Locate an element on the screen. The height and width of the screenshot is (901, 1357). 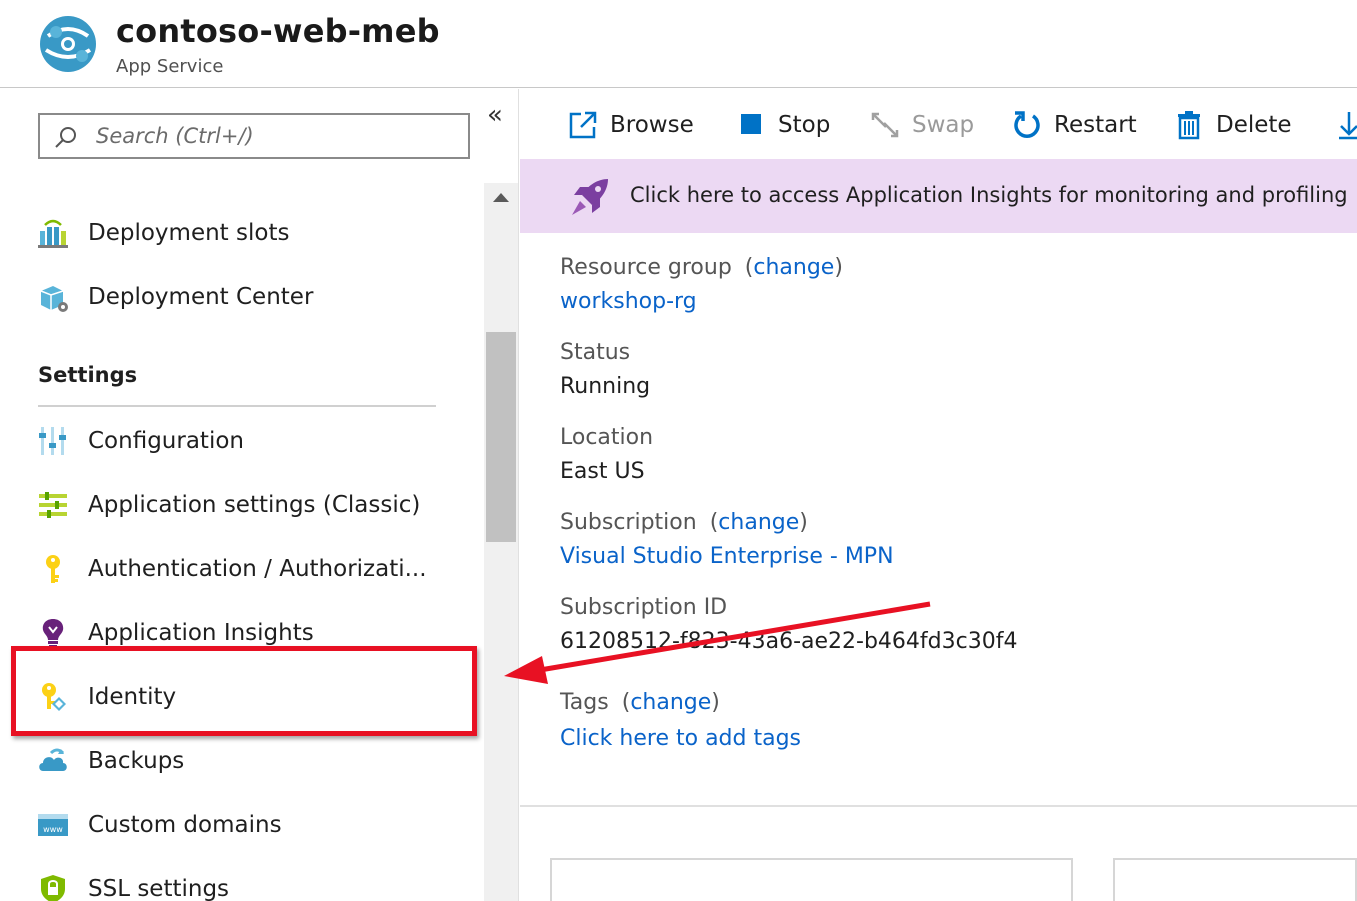
page-subtitle: App Service is located at coordinates (170, 66).